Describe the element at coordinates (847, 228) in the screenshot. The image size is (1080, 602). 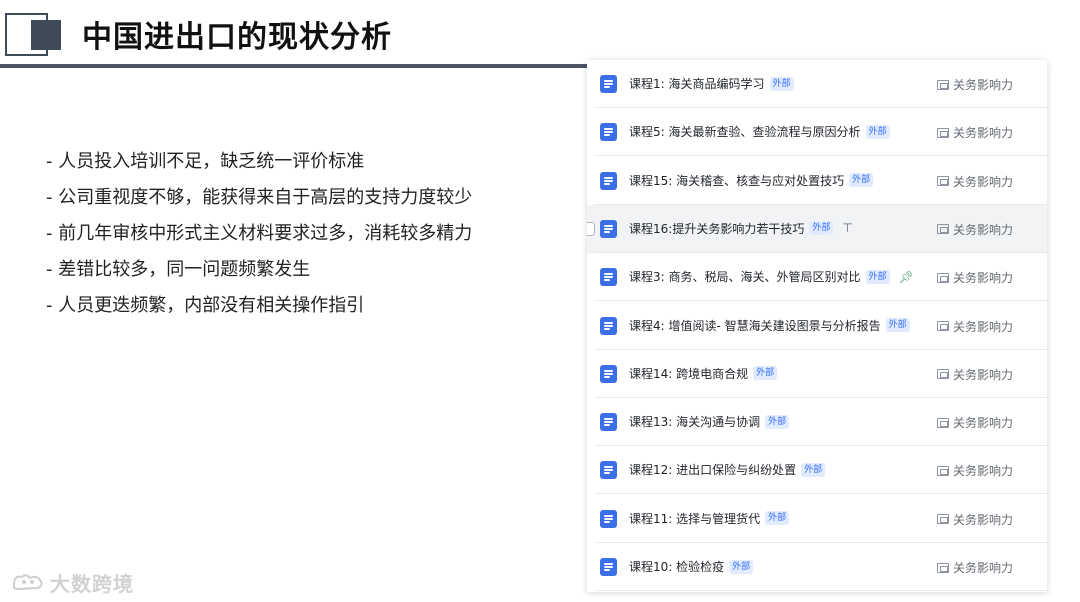
I see `pin-icon: ⊤` at that location.